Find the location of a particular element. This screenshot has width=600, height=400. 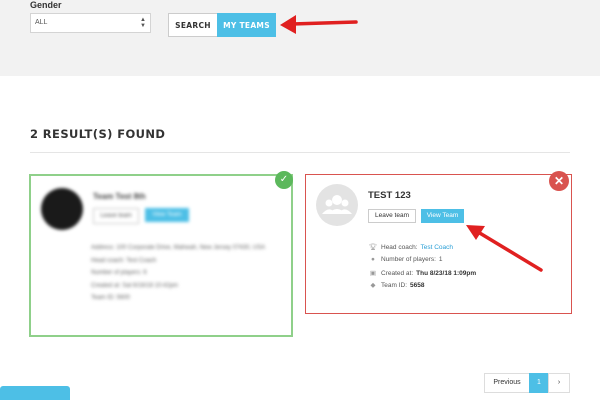

head-coach-link: Test Coach is located at coordinates (437, 247).